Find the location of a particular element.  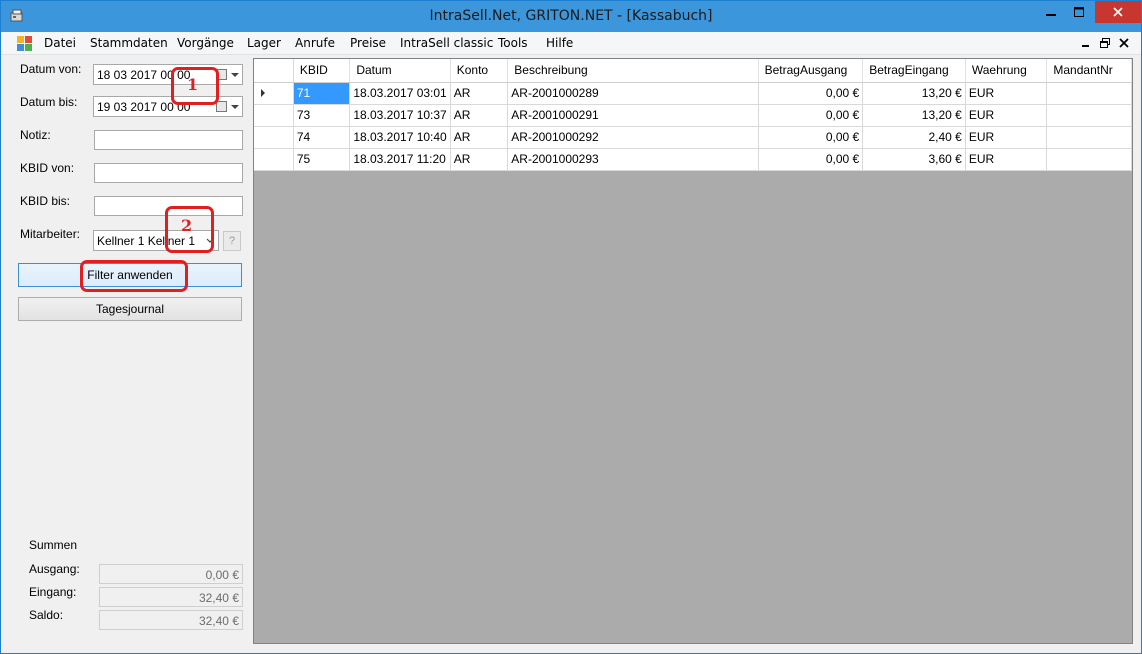

column-header-konto: Konto is located at coordinates (479, 71).